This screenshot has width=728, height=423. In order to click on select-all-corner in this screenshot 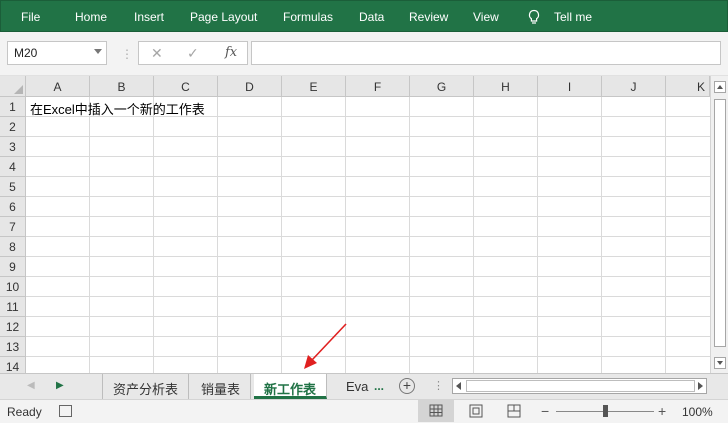, I will do `click(13, 86)`.